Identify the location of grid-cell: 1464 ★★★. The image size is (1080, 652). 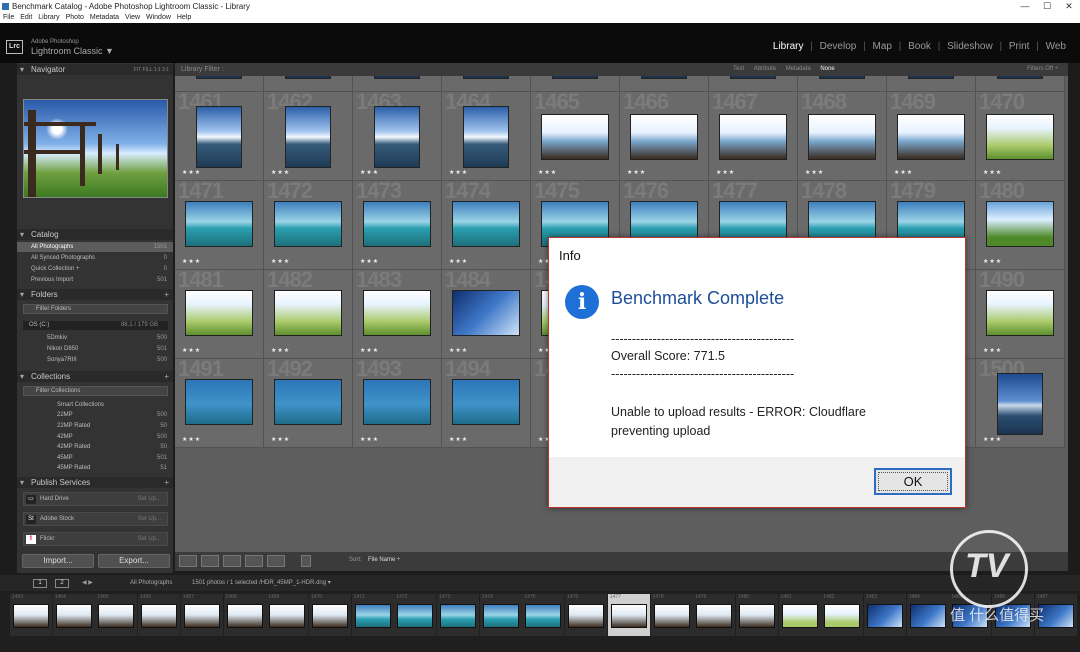
(486, 135).